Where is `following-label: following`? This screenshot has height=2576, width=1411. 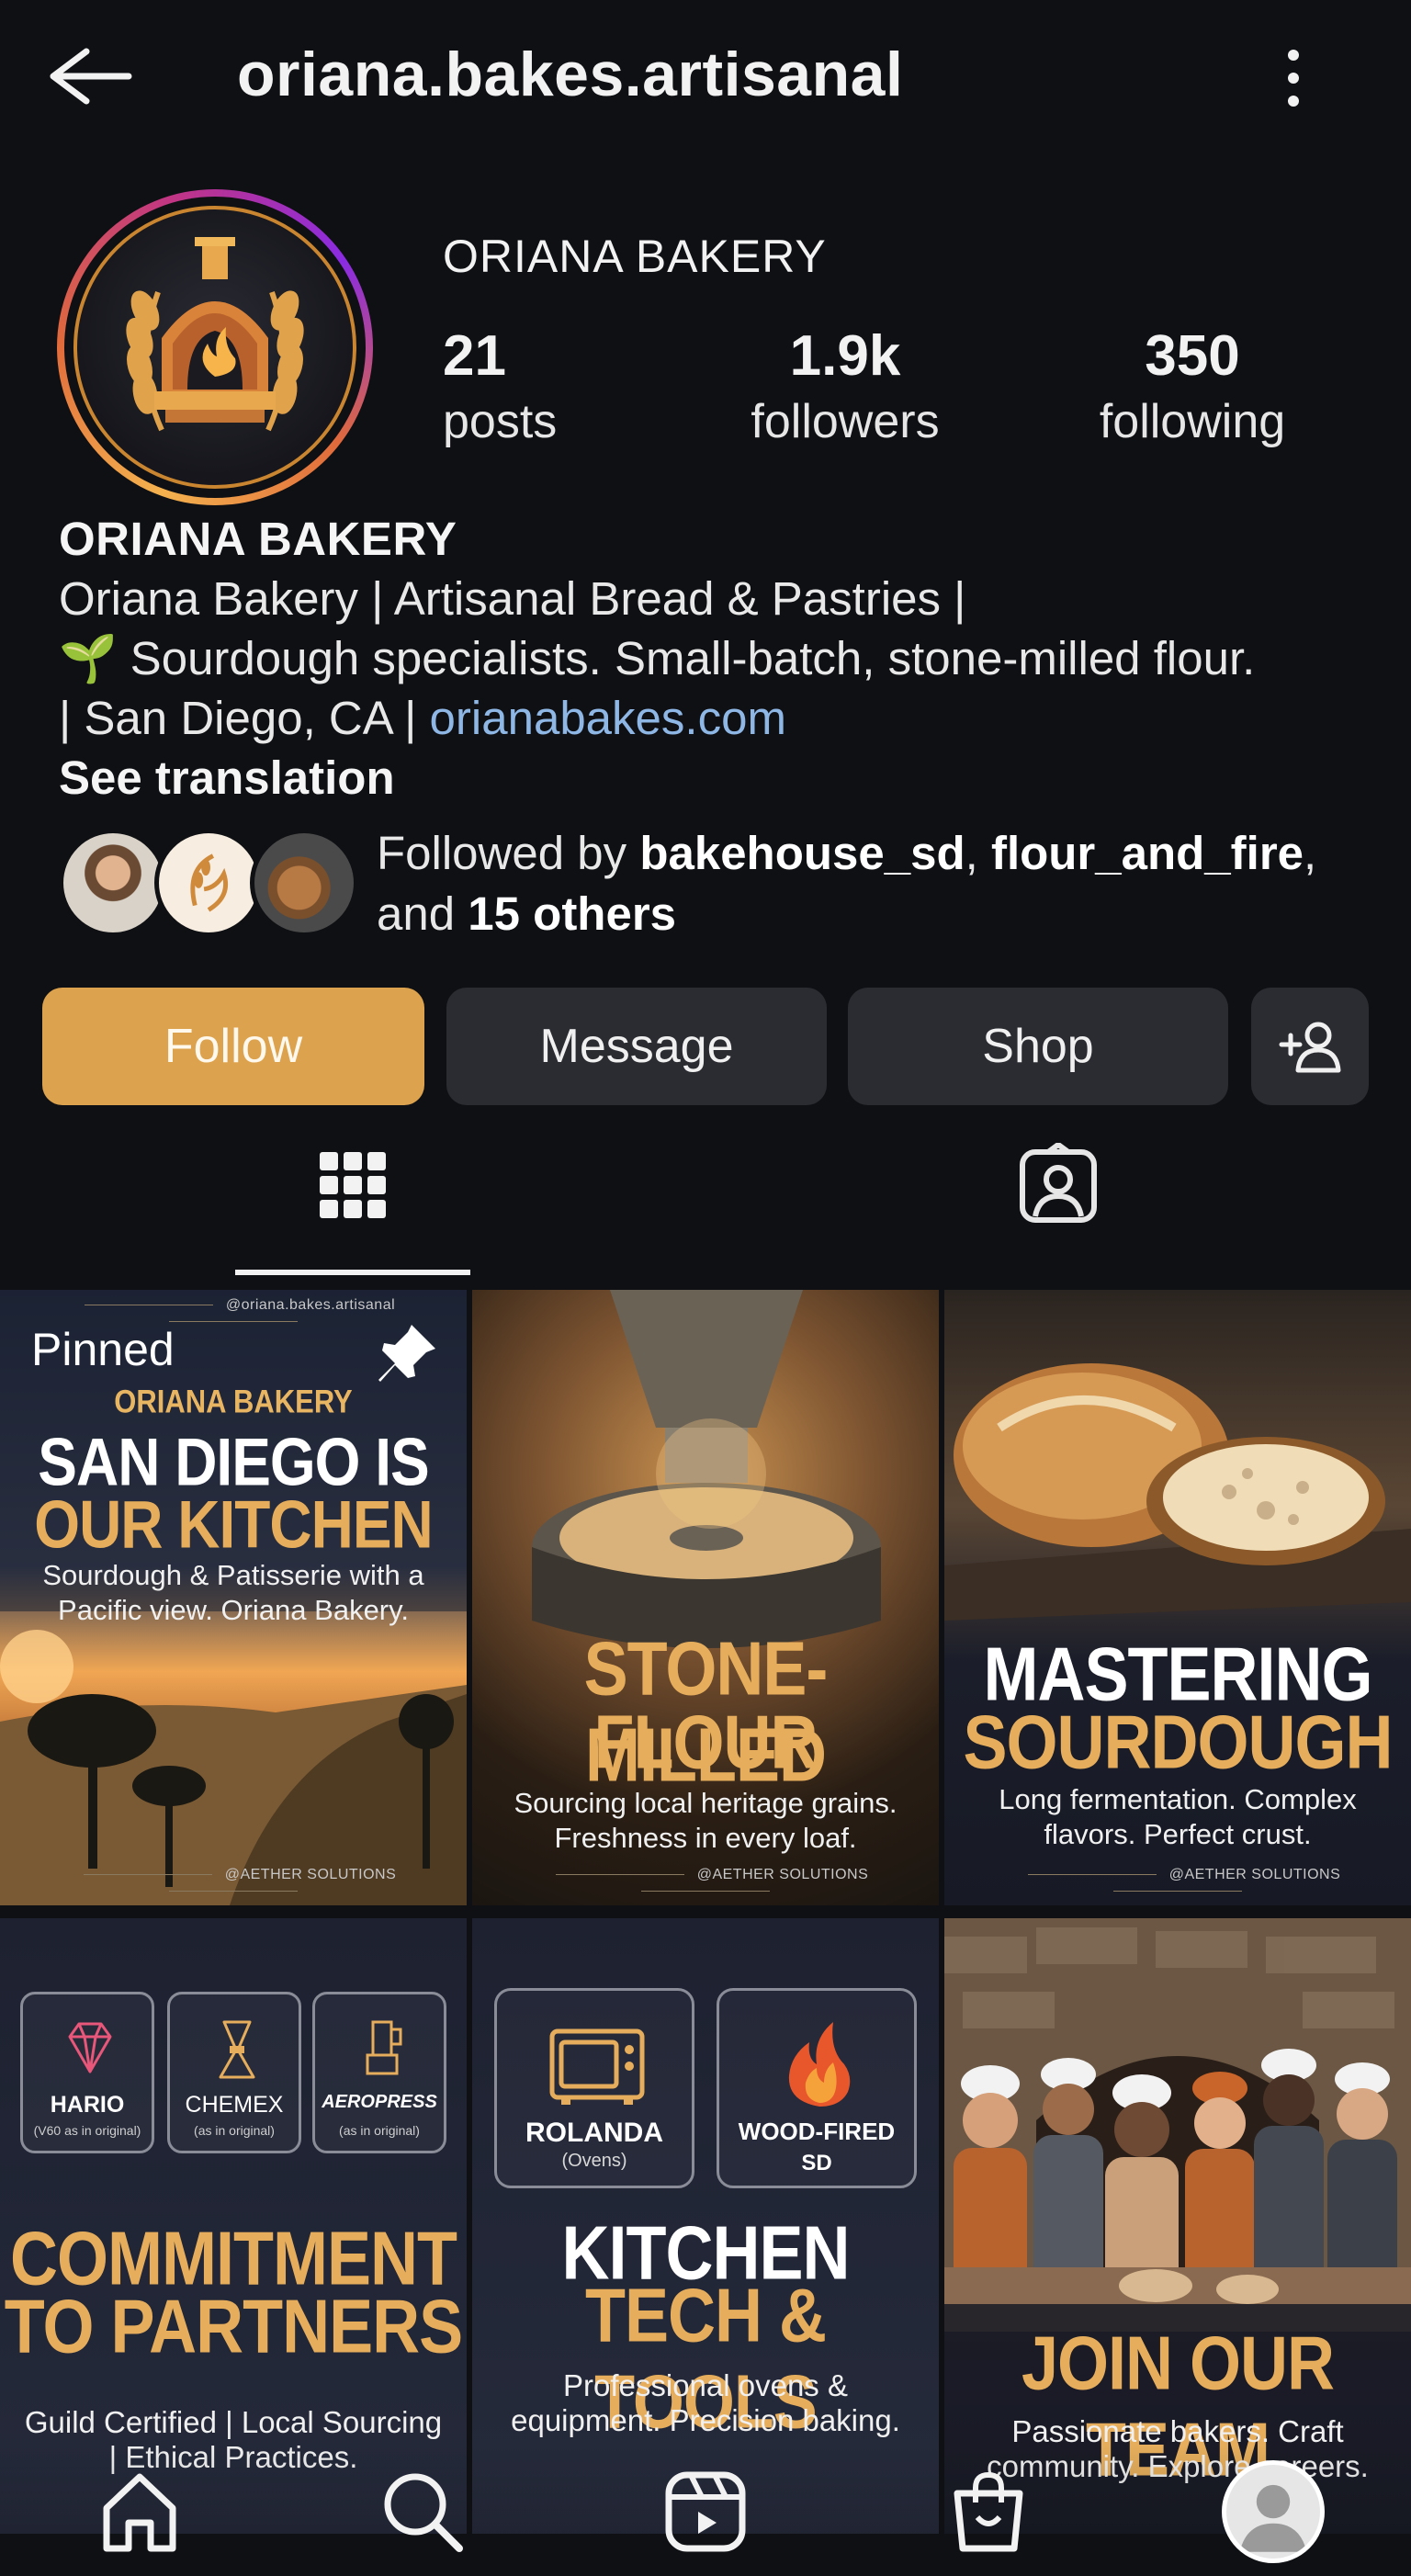 following-label: following is located at coordinates (1192, 421).